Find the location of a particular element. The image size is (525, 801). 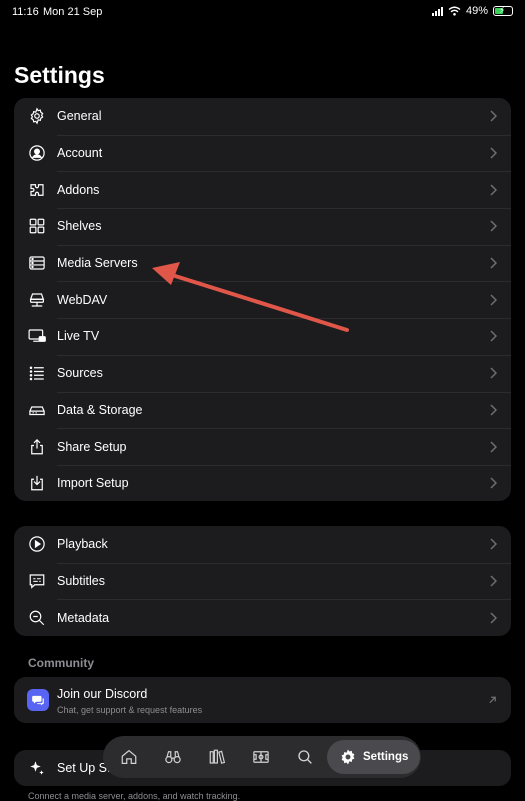

sports-field-icon is located at coordinates (261, 757).